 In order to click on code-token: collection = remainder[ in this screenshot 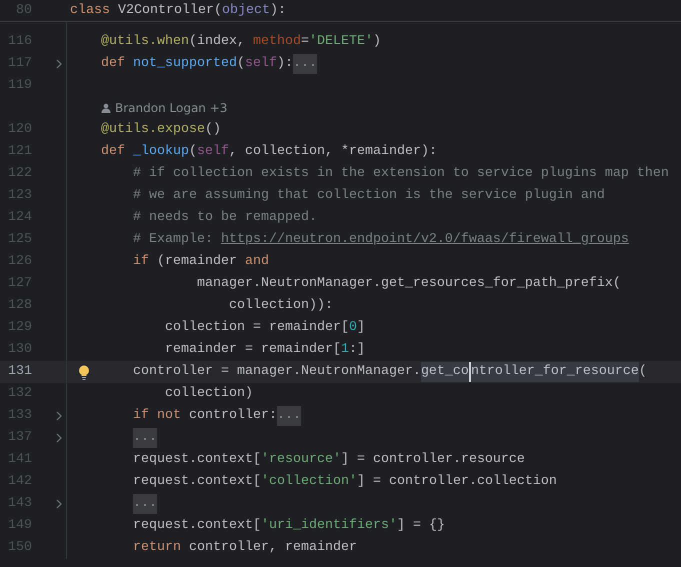, I will do `click(256, 328)`.